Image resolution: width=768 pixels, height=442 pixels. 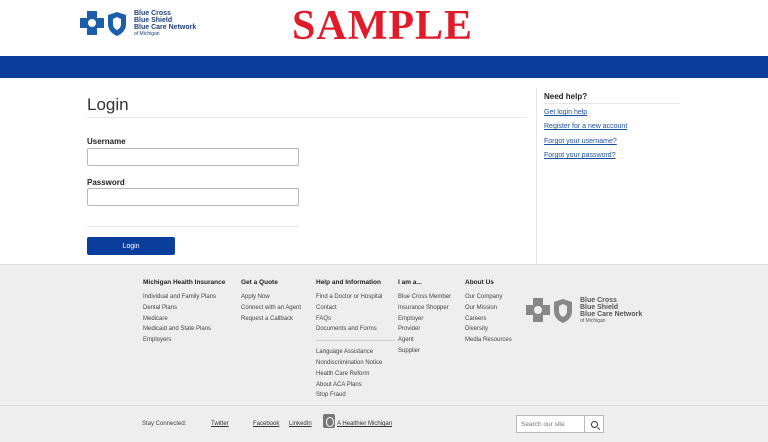 I want to click on search-input, so click(x=550, y=424).